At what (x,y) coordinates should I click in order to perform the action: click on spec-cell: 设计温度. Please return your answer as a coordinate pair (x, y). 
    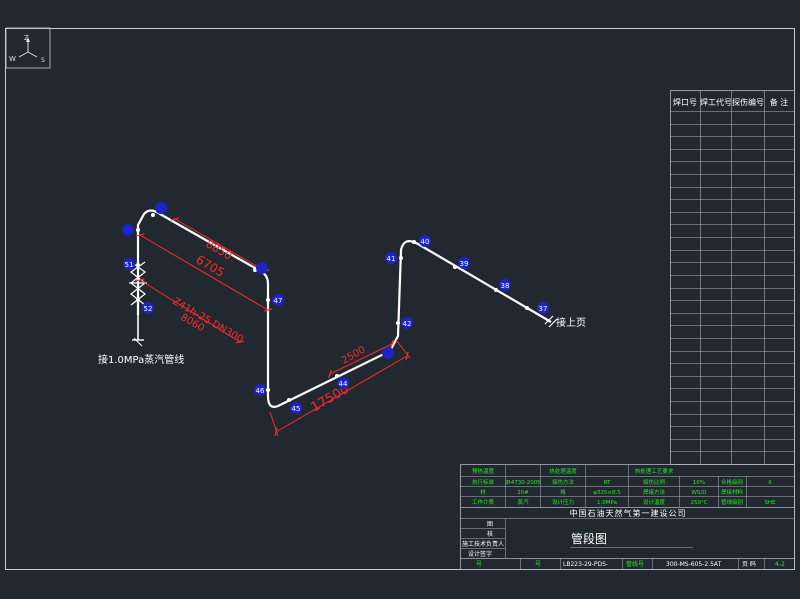
    Looking at the image, I should click on (654, 502).